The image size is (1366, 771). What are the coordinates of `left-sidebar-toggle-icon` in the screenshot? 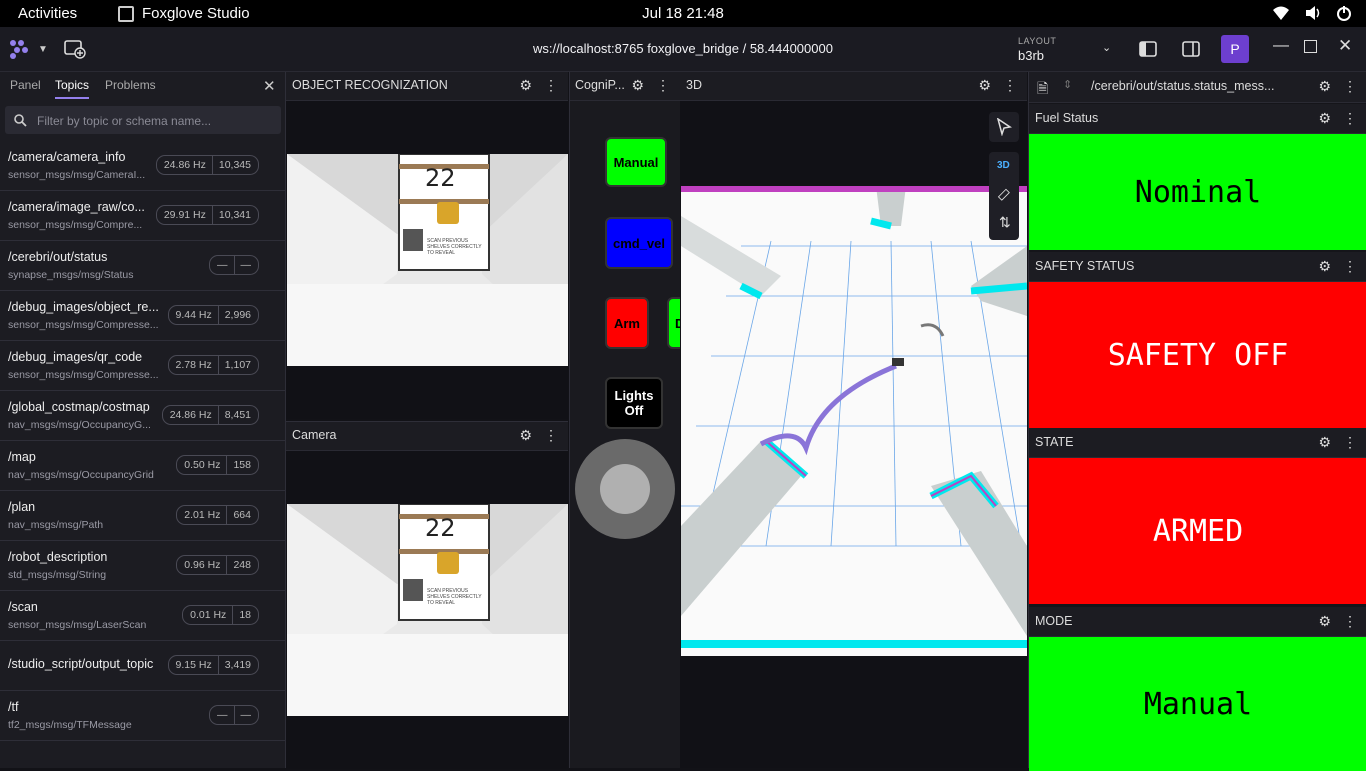 It's located at (1148, 49).